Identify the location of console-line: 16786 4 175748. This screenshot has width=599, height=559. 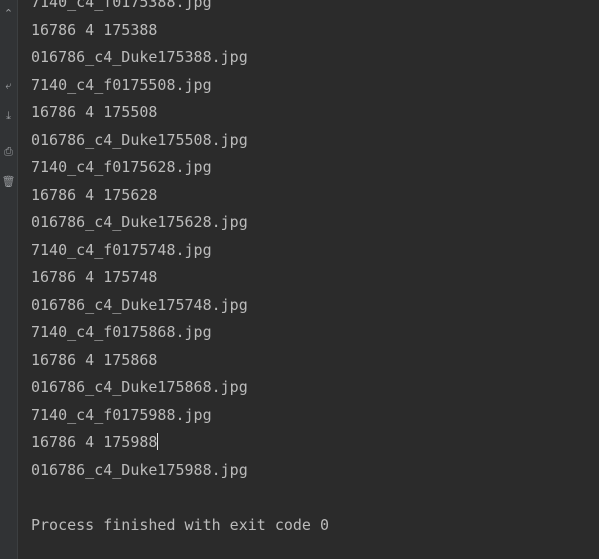
(94, 277).